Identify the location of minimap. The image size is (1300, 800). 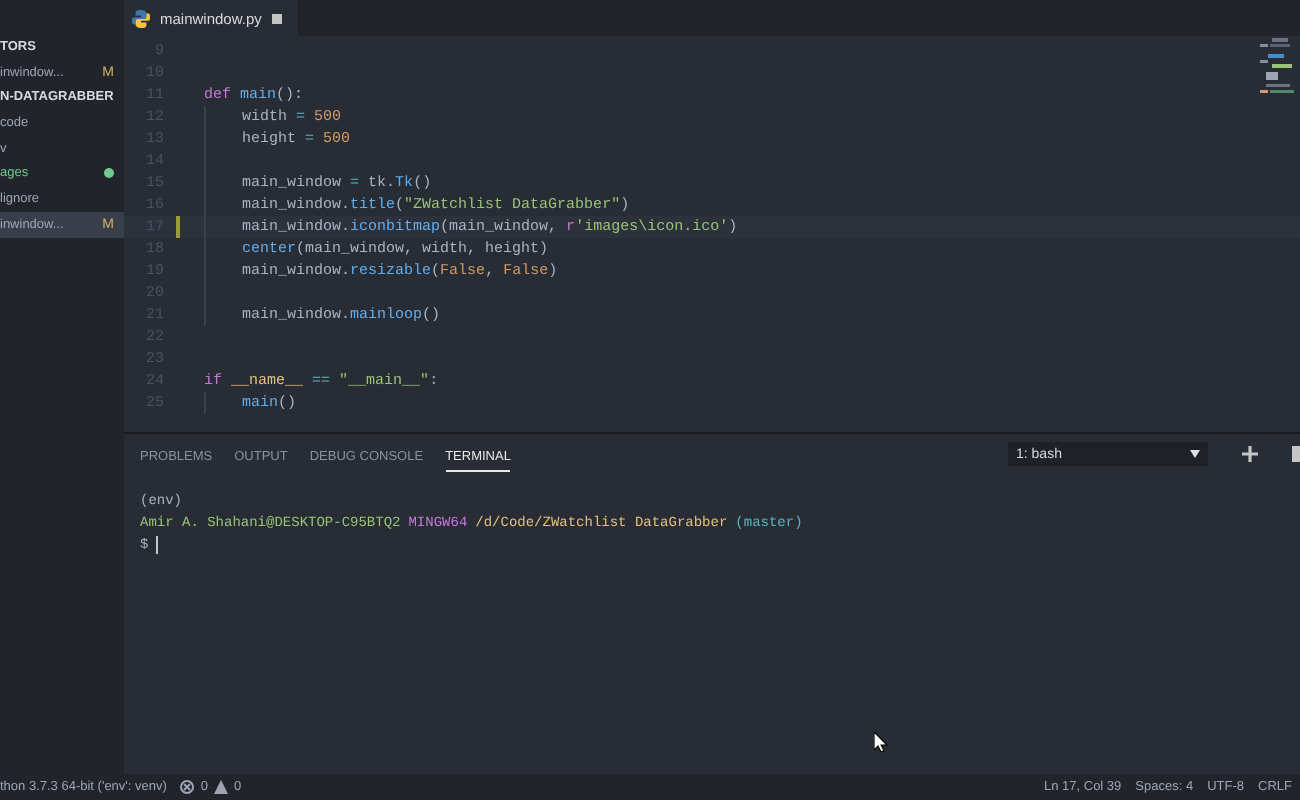
(1280, 68).